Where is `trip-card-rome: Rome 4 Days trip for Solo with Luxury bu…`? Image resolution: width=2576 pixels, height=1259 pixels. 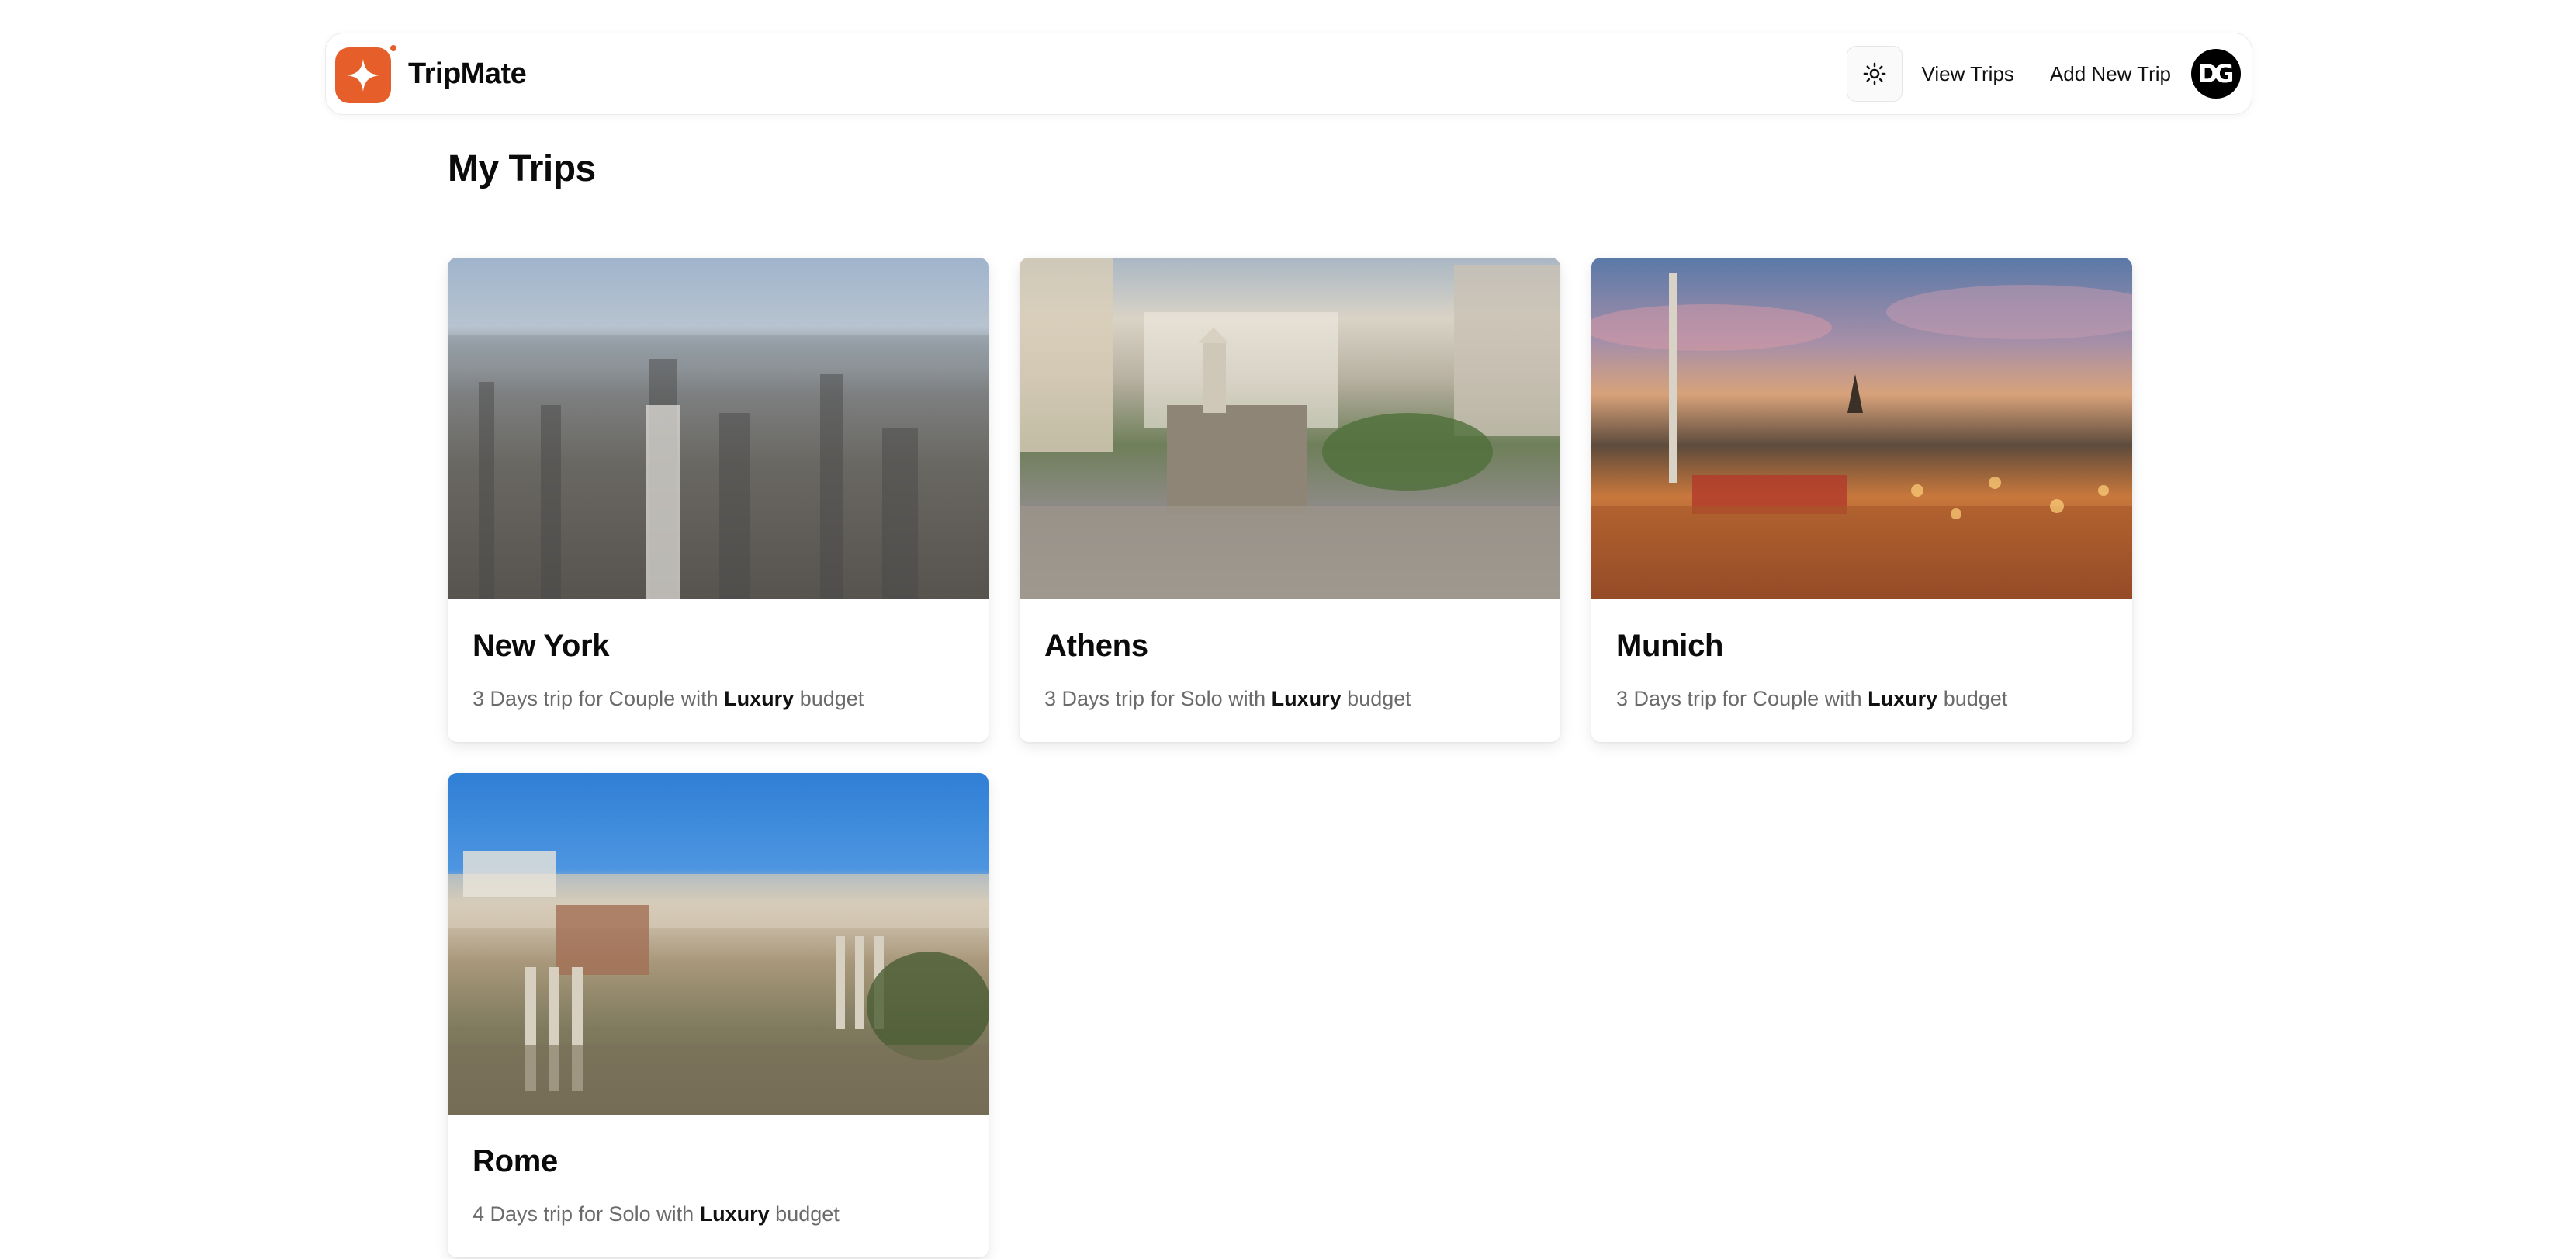 trip-card-rome: Rome 4 Days trip for Solo with Luxury bu… is located at coordinates (718, 1015).